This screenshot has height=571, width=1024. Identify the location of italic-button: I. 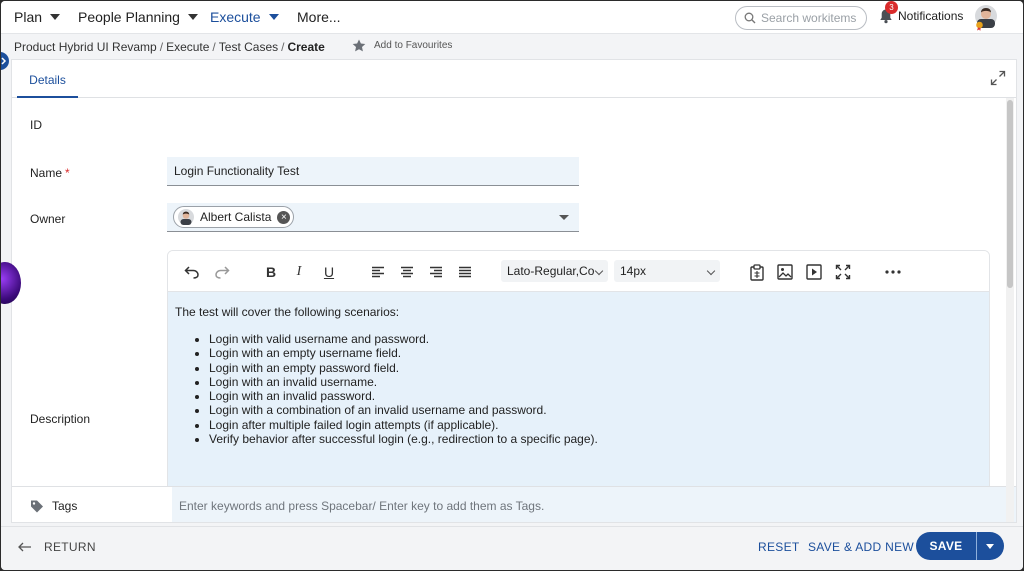
(299, 272).